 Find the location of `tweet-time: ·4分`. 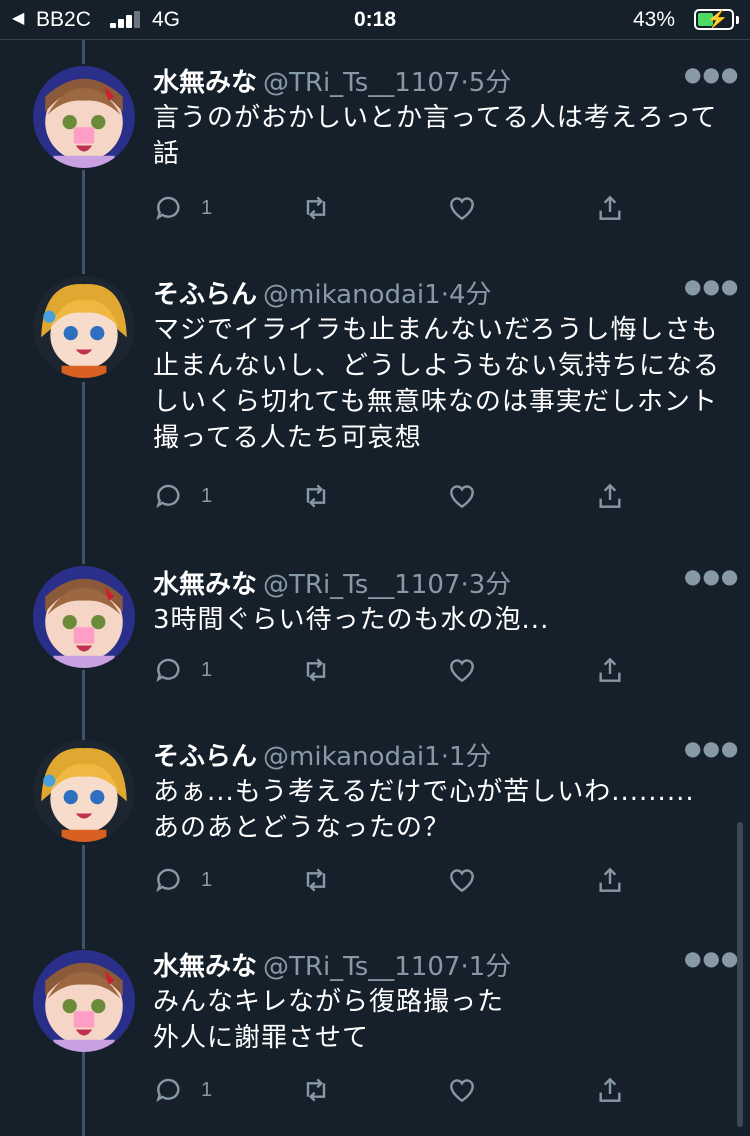

tweet-time: ·4分 is located at coordinates (466, 295).